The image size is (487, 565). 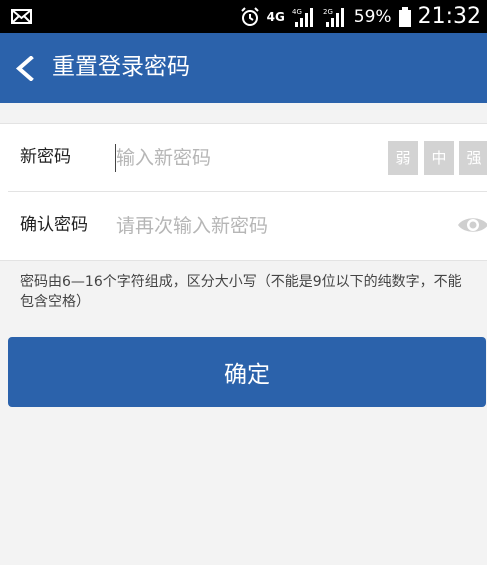 I want to click on password-hint: 密码由6—16个字符组成，区分大小写（不能是9位以下的纯数字，不能包含空格）, so click(x=241, y=292).